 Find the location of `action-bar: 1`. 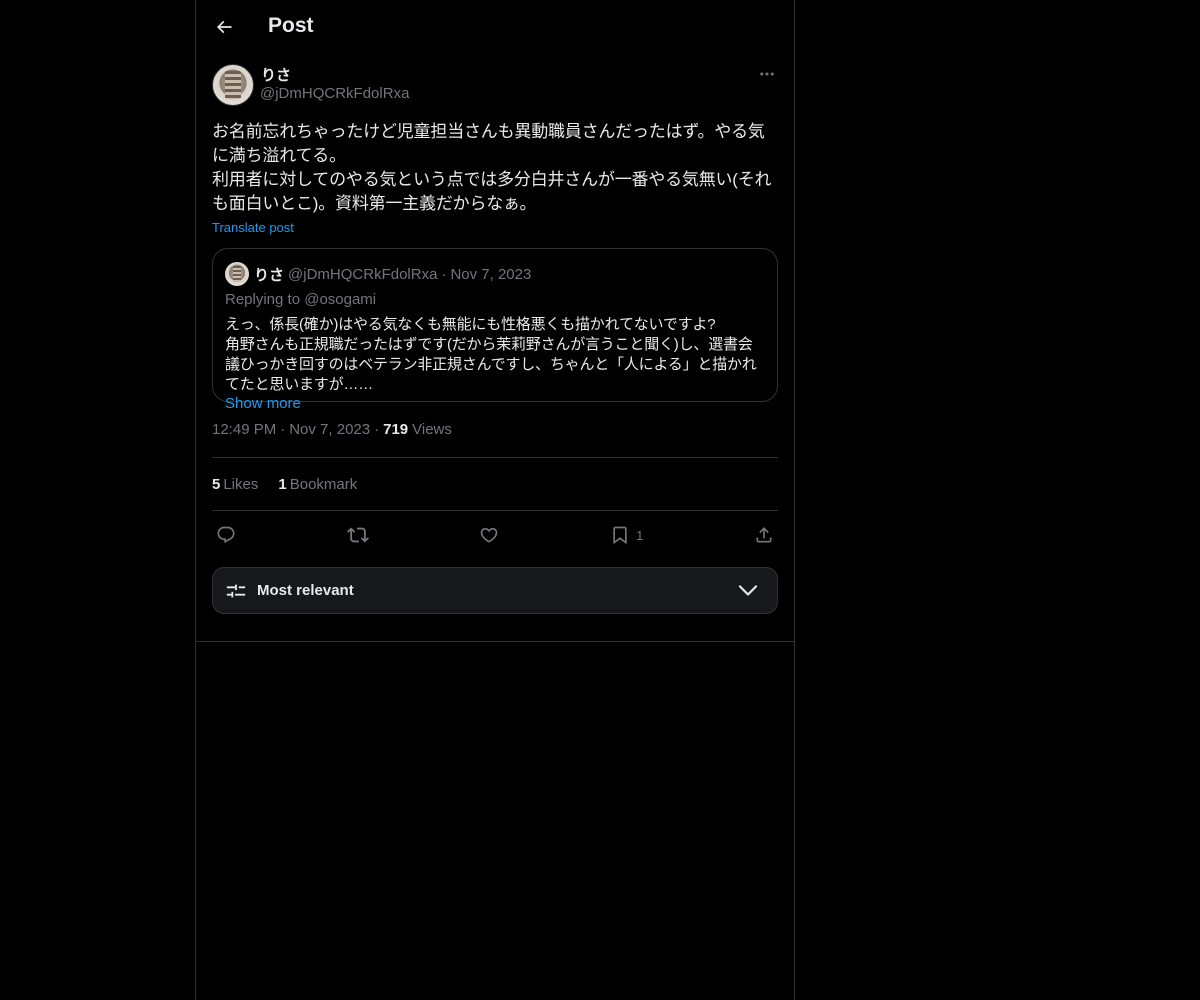

action-bar: 1 is located at coordinates (495, 535).